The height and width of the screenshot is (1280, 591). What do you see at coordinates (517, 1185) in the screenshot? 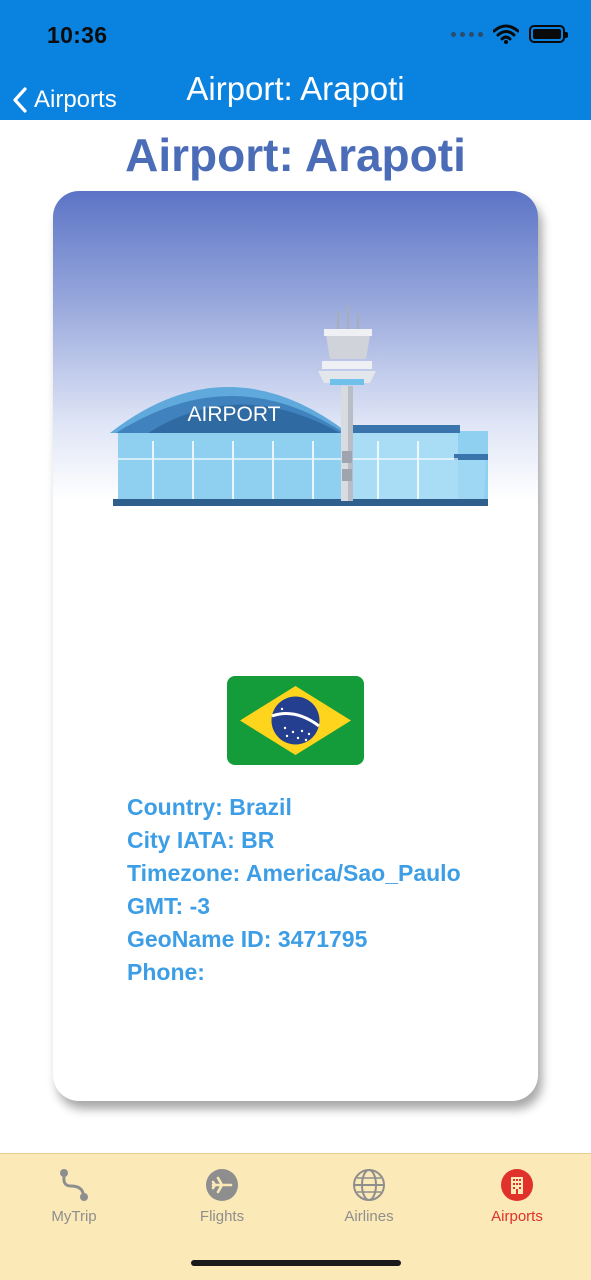
I see `building-icon` at bounding box center [517, 1185].